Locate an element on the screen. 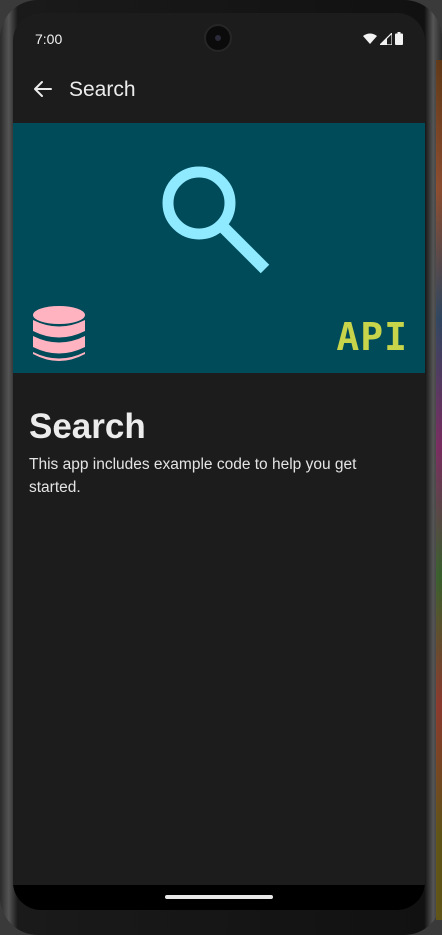  page-title: Search is located at coordinates (87, 426).